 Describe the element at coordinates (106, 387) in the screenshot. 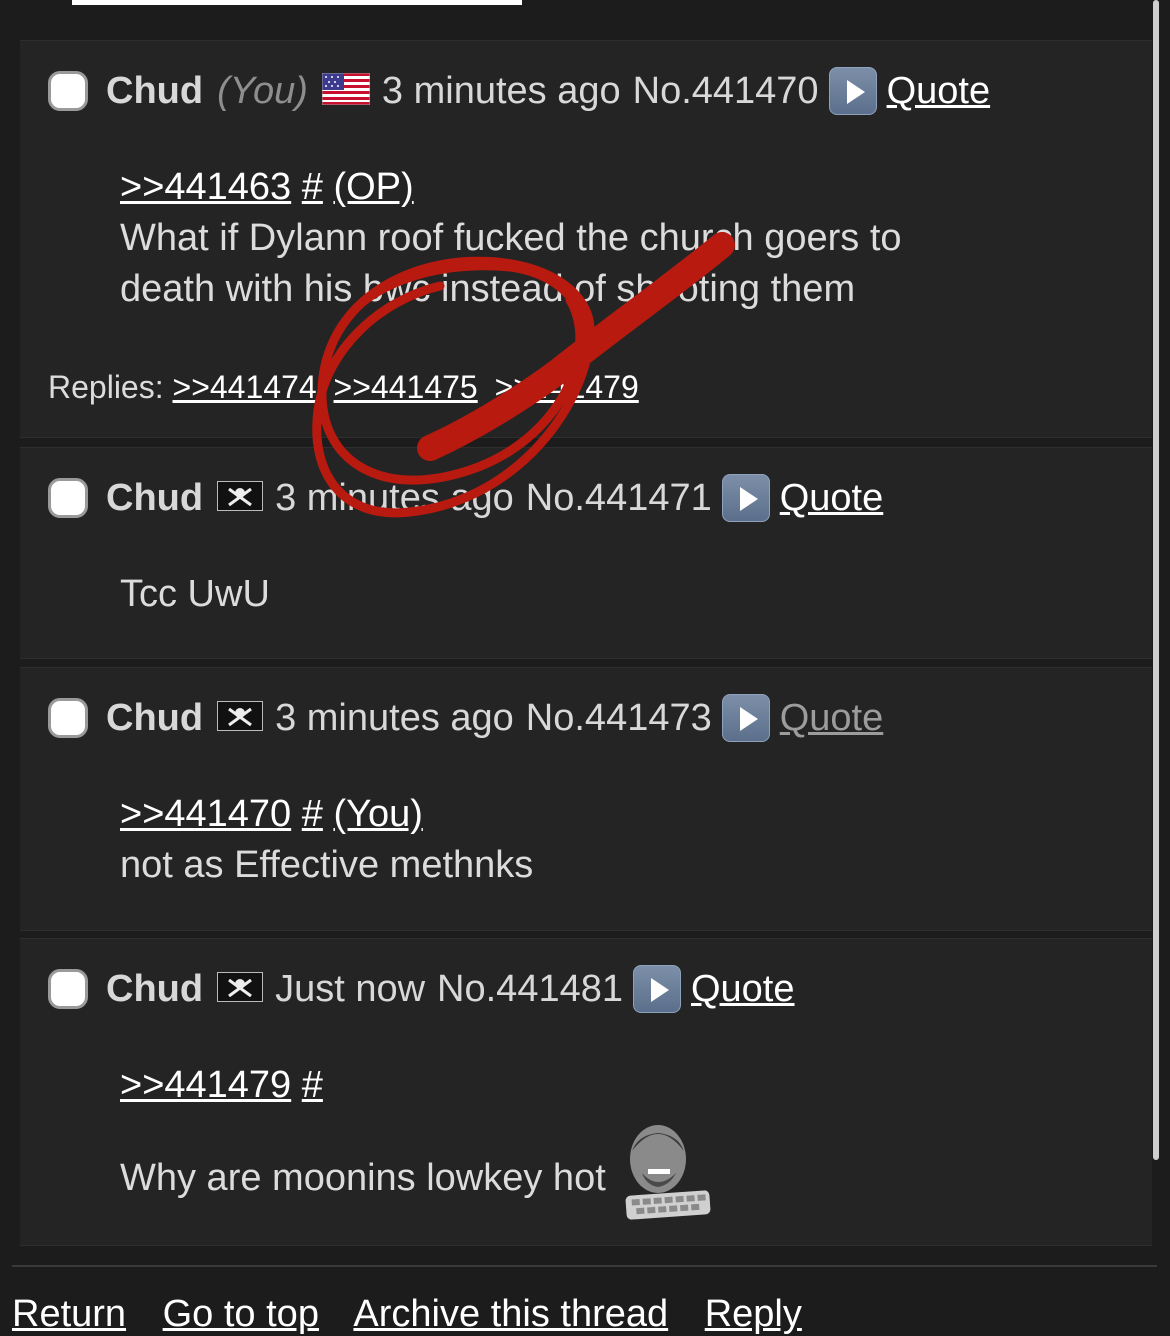

I see `replies-label: Replies:` at that location.